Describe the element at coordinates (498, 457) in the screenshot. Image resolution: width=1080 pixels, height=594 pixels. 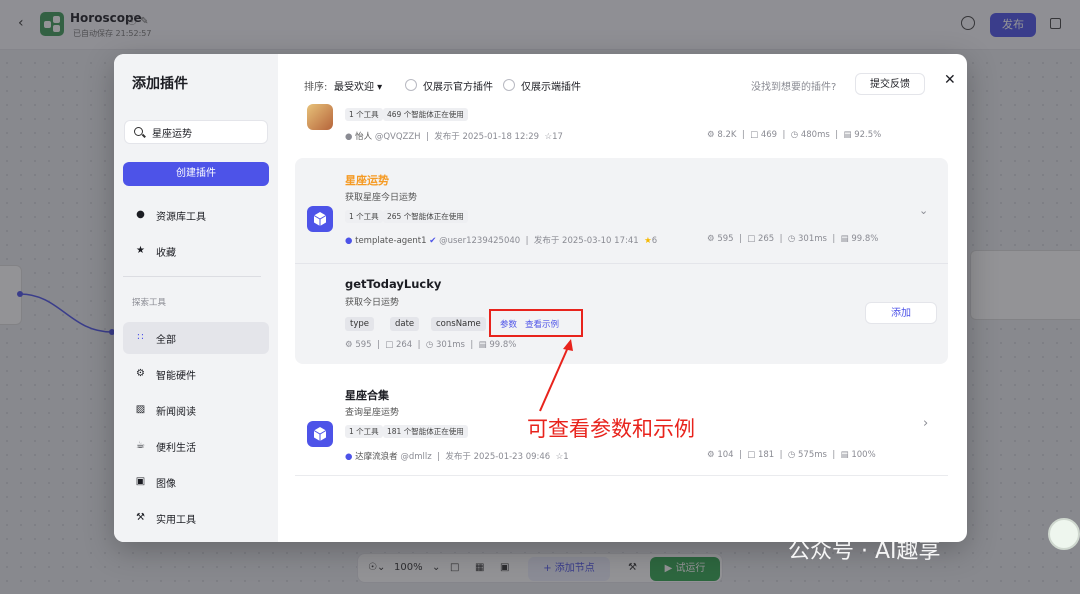
I see `publish-date: 发布于 2025-01-23 09:46` at that location.